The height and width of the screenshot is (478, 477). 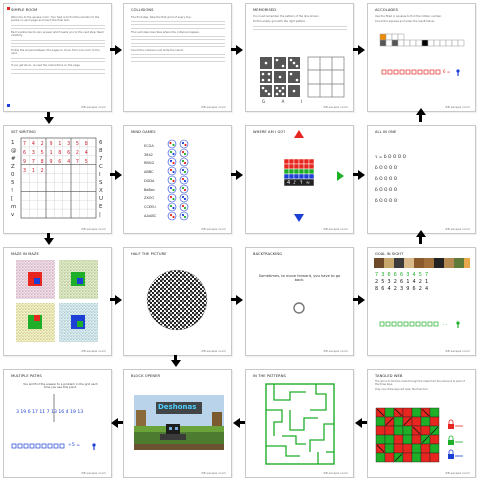 I want to click on glyph: U, so click(x=101, y=199).